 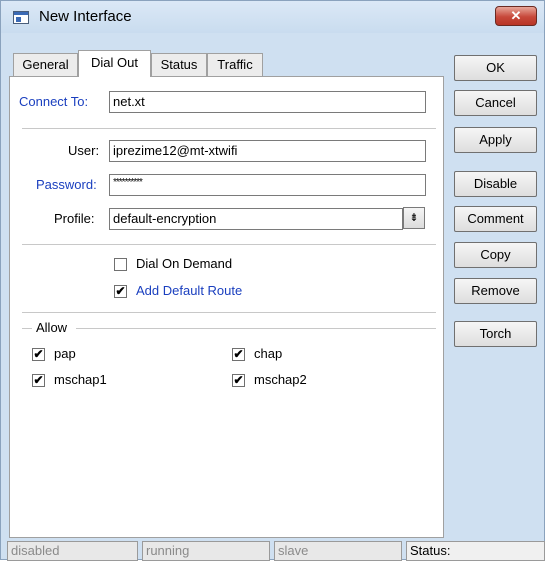 I want to click on apply-button: Apply, so click(x=495, y=140).